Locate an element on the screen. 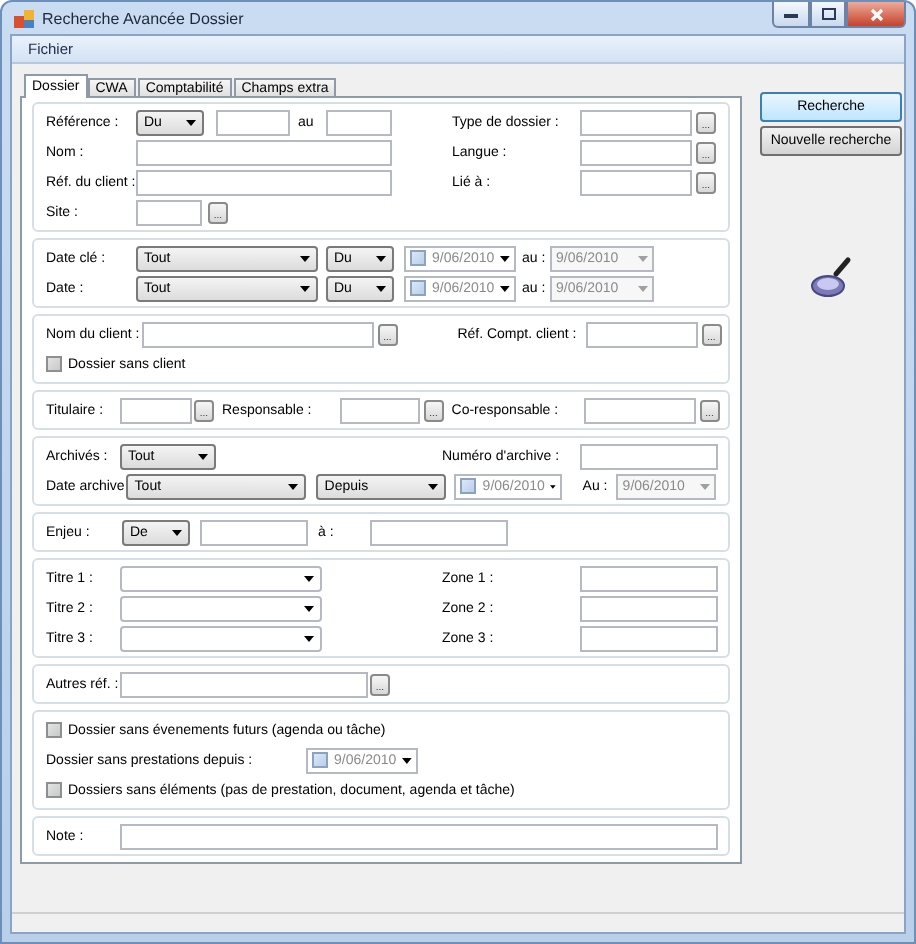 This screenshot has width=916, height=944. window-title: Recherche Avancée Dossier is located at coordinates (143, 18).